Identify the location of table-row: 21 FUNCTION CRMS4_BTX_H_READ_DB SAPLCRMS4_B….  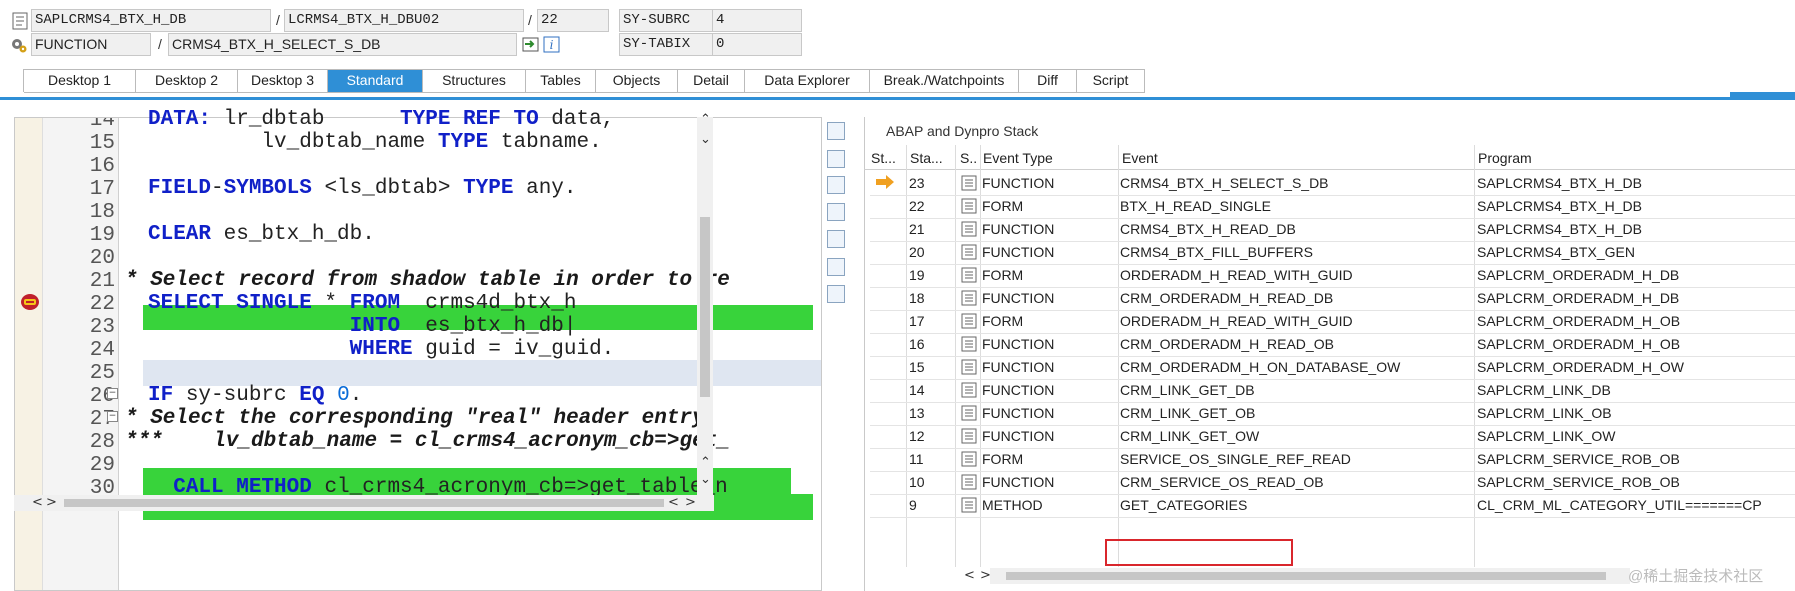
(1329, 229).